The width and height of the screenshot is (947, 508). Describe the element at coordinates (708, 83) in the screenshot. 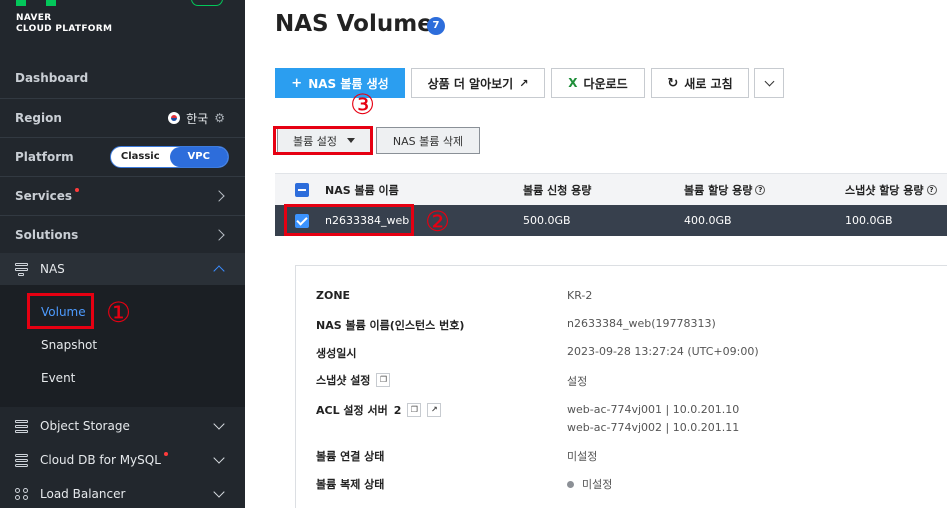

I see `button-label: 새로 고침` at that location.